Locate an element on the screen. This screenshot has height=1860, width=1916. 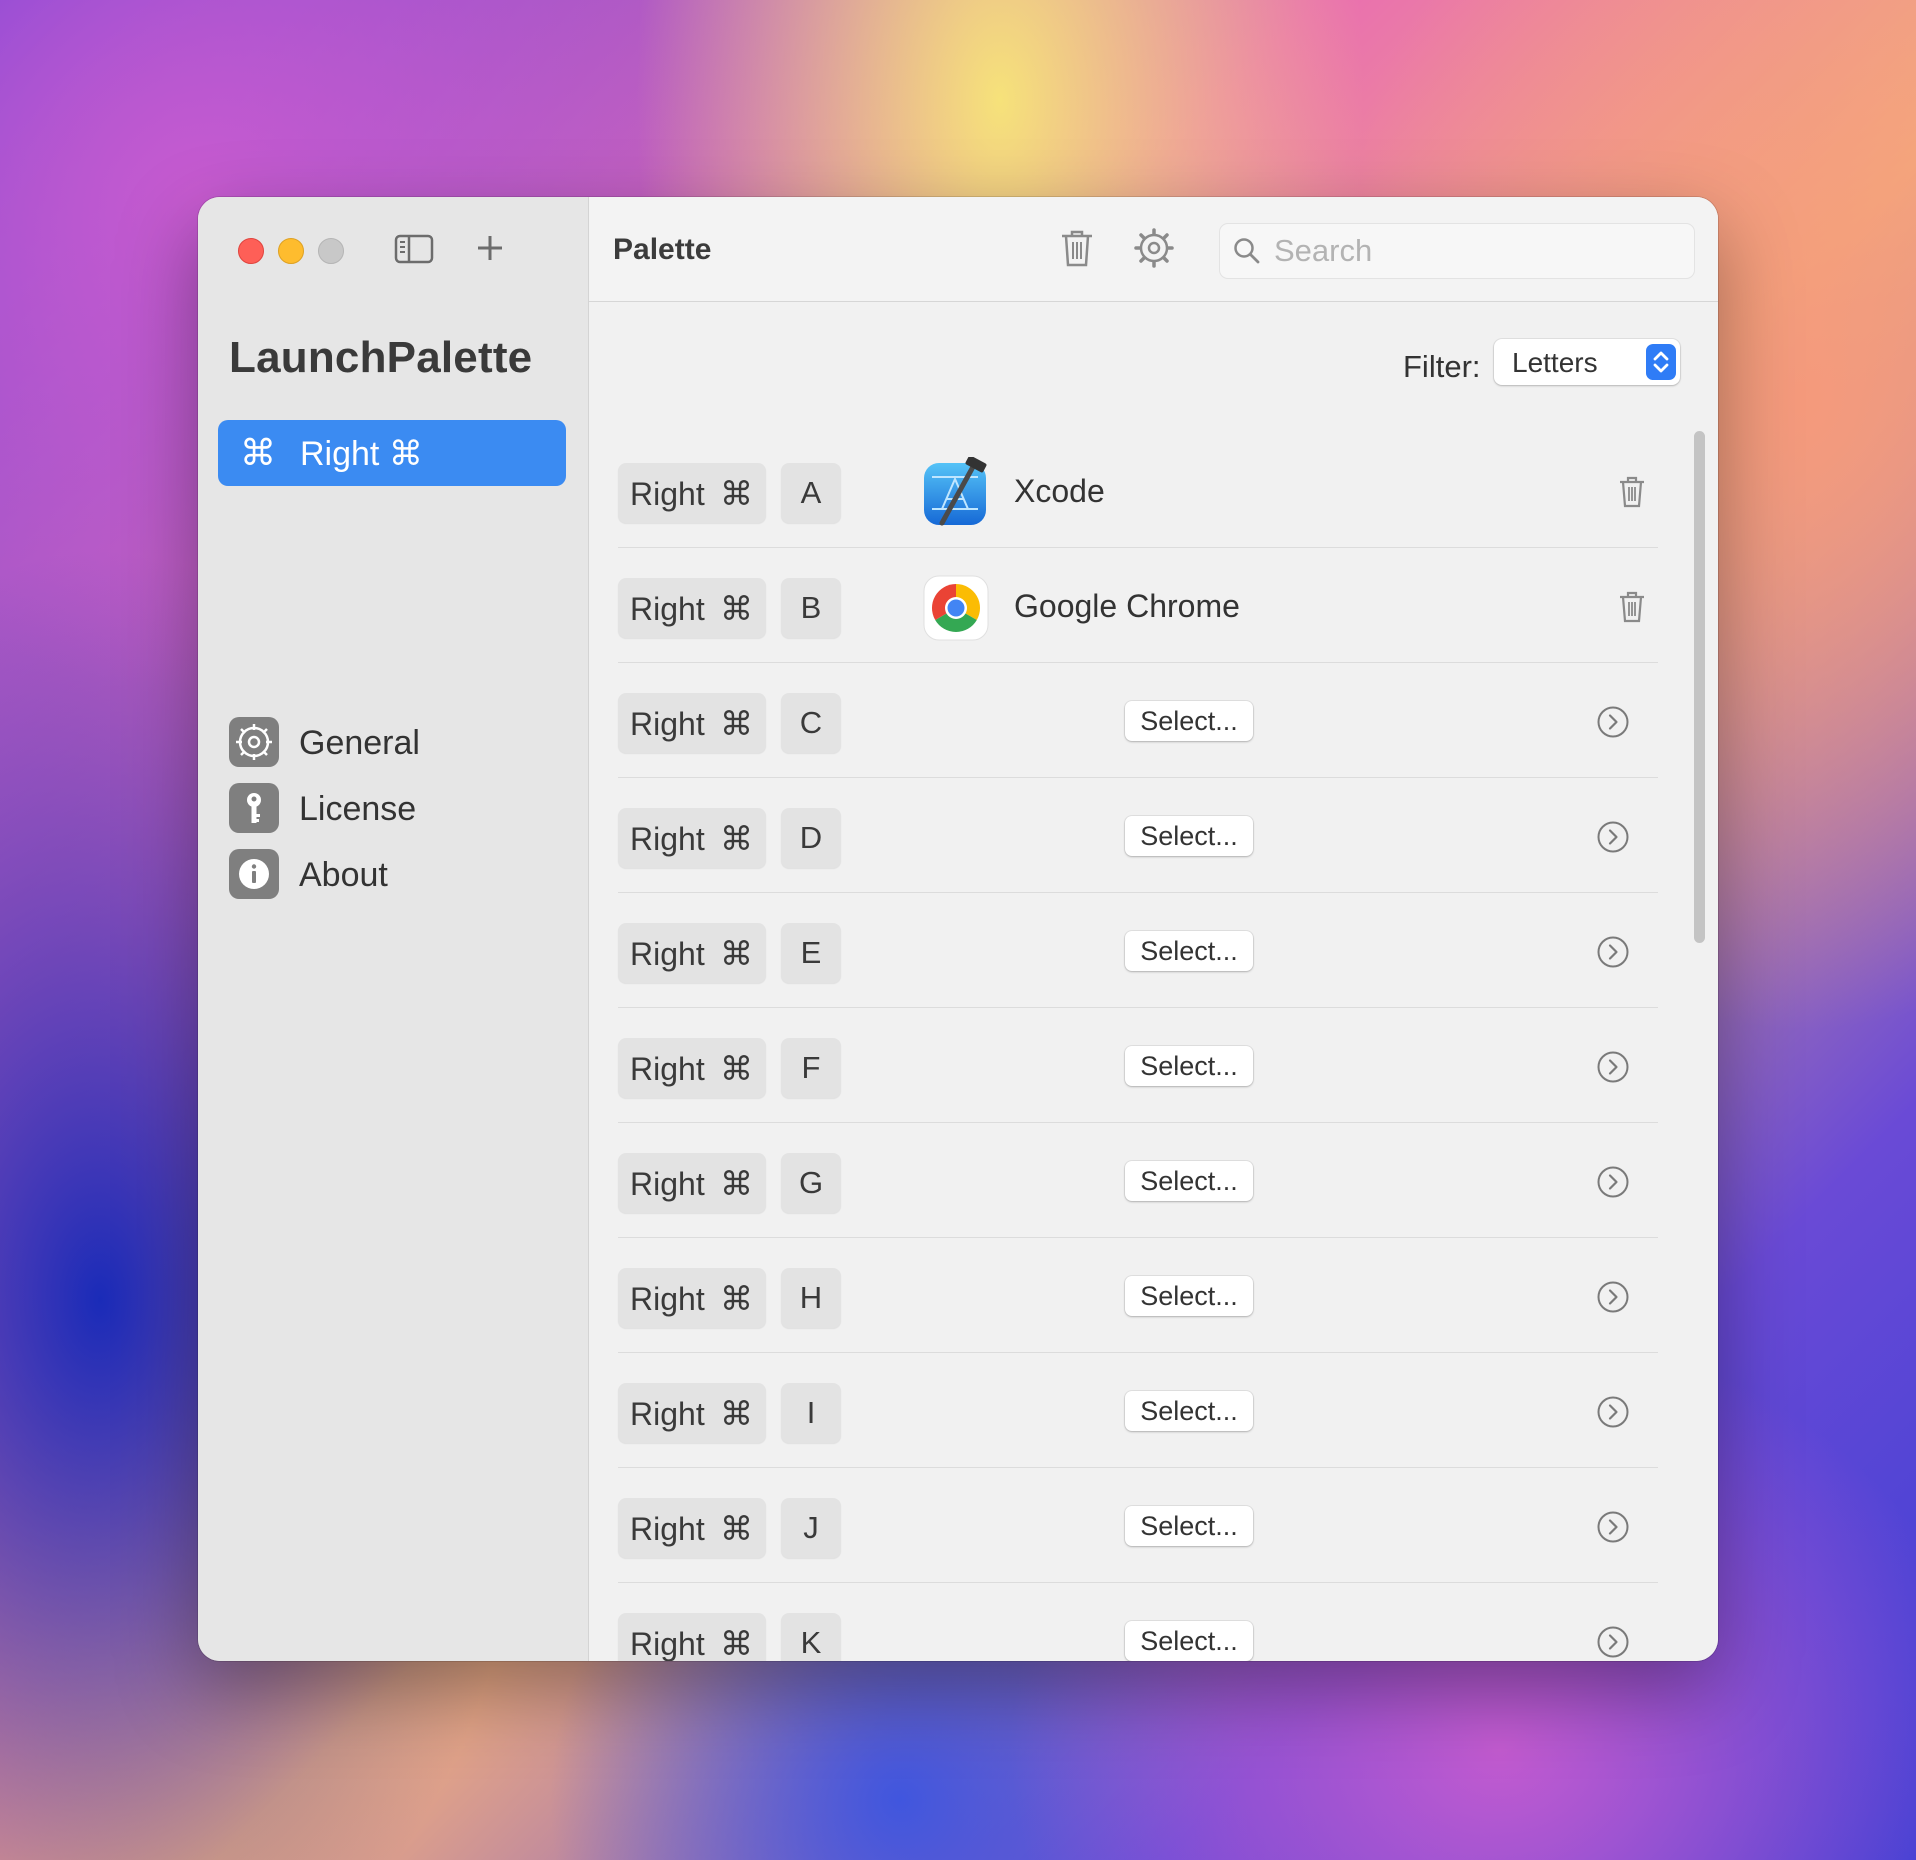
close-button is located at coordinates (251, 251).